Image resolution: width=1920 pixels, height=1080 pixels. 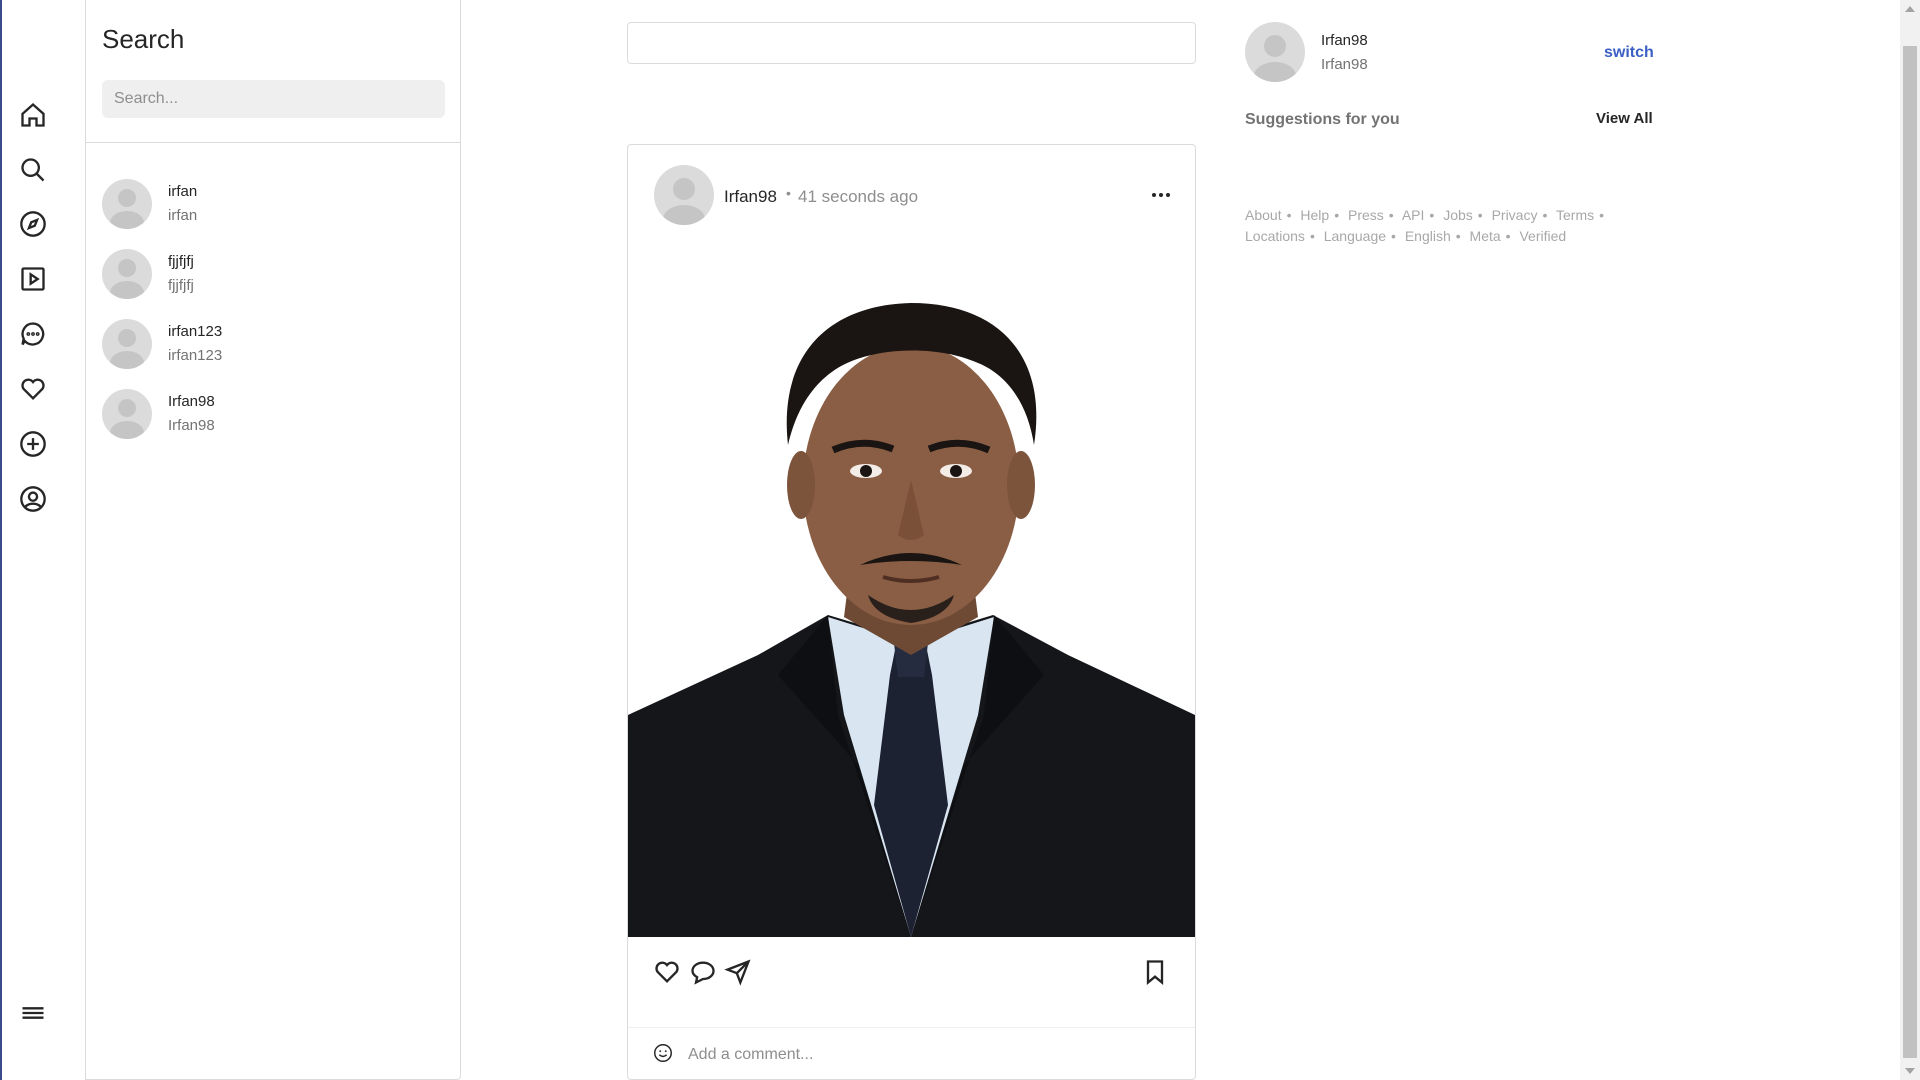 What do you see at coordinates (1314, 215) in the screenshot?
I see `footer-link-help: Help` at bounding box center [1314, 215].